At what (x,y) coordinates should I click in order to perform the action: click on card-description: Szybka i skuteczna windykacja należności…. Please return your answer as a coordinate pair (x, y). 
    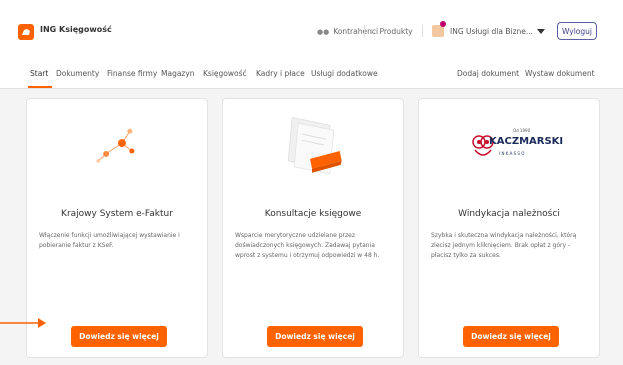
    Looking at the image, I should click on (504, 245).